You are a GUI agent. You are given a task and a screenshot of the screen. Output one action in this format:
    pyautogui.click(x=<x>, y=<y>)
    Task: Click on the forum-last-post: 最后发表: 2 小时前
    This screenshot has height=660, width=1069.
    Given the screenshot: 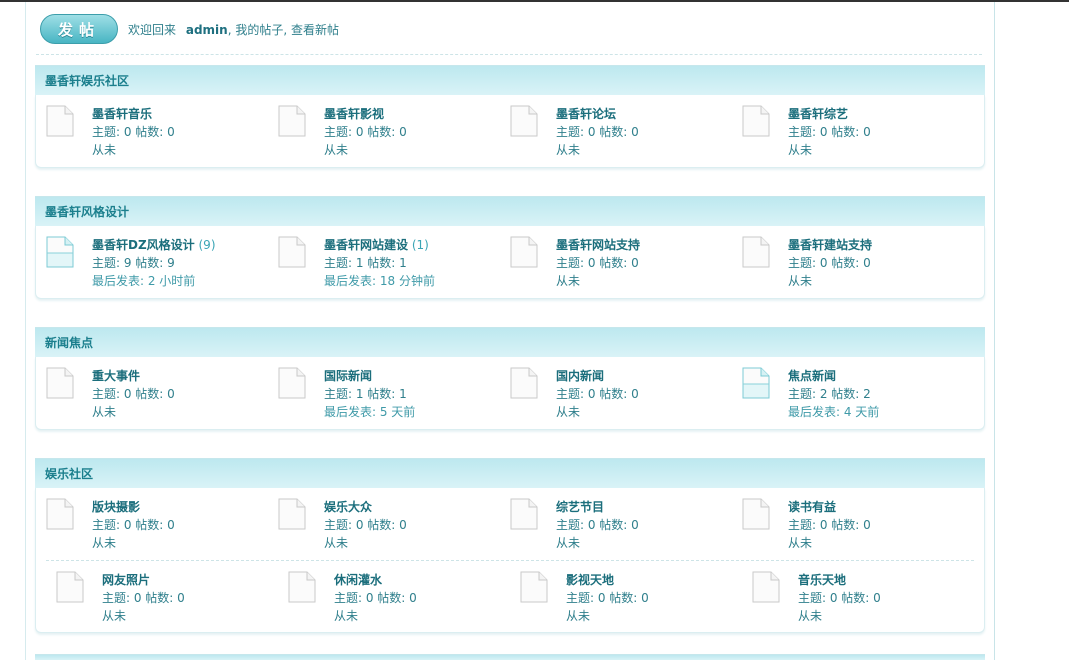 What is the action you would take?
    pyautogui.click(x=154, y=281)
    